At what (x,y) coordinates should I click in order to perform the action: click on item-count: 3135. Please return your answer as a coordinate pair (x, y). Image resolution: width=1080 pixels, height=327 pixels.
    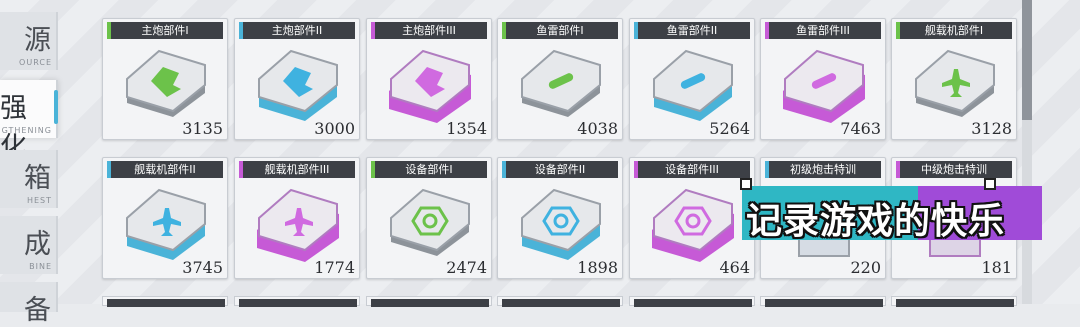
    Looking at the image, I should click on (202, 128).